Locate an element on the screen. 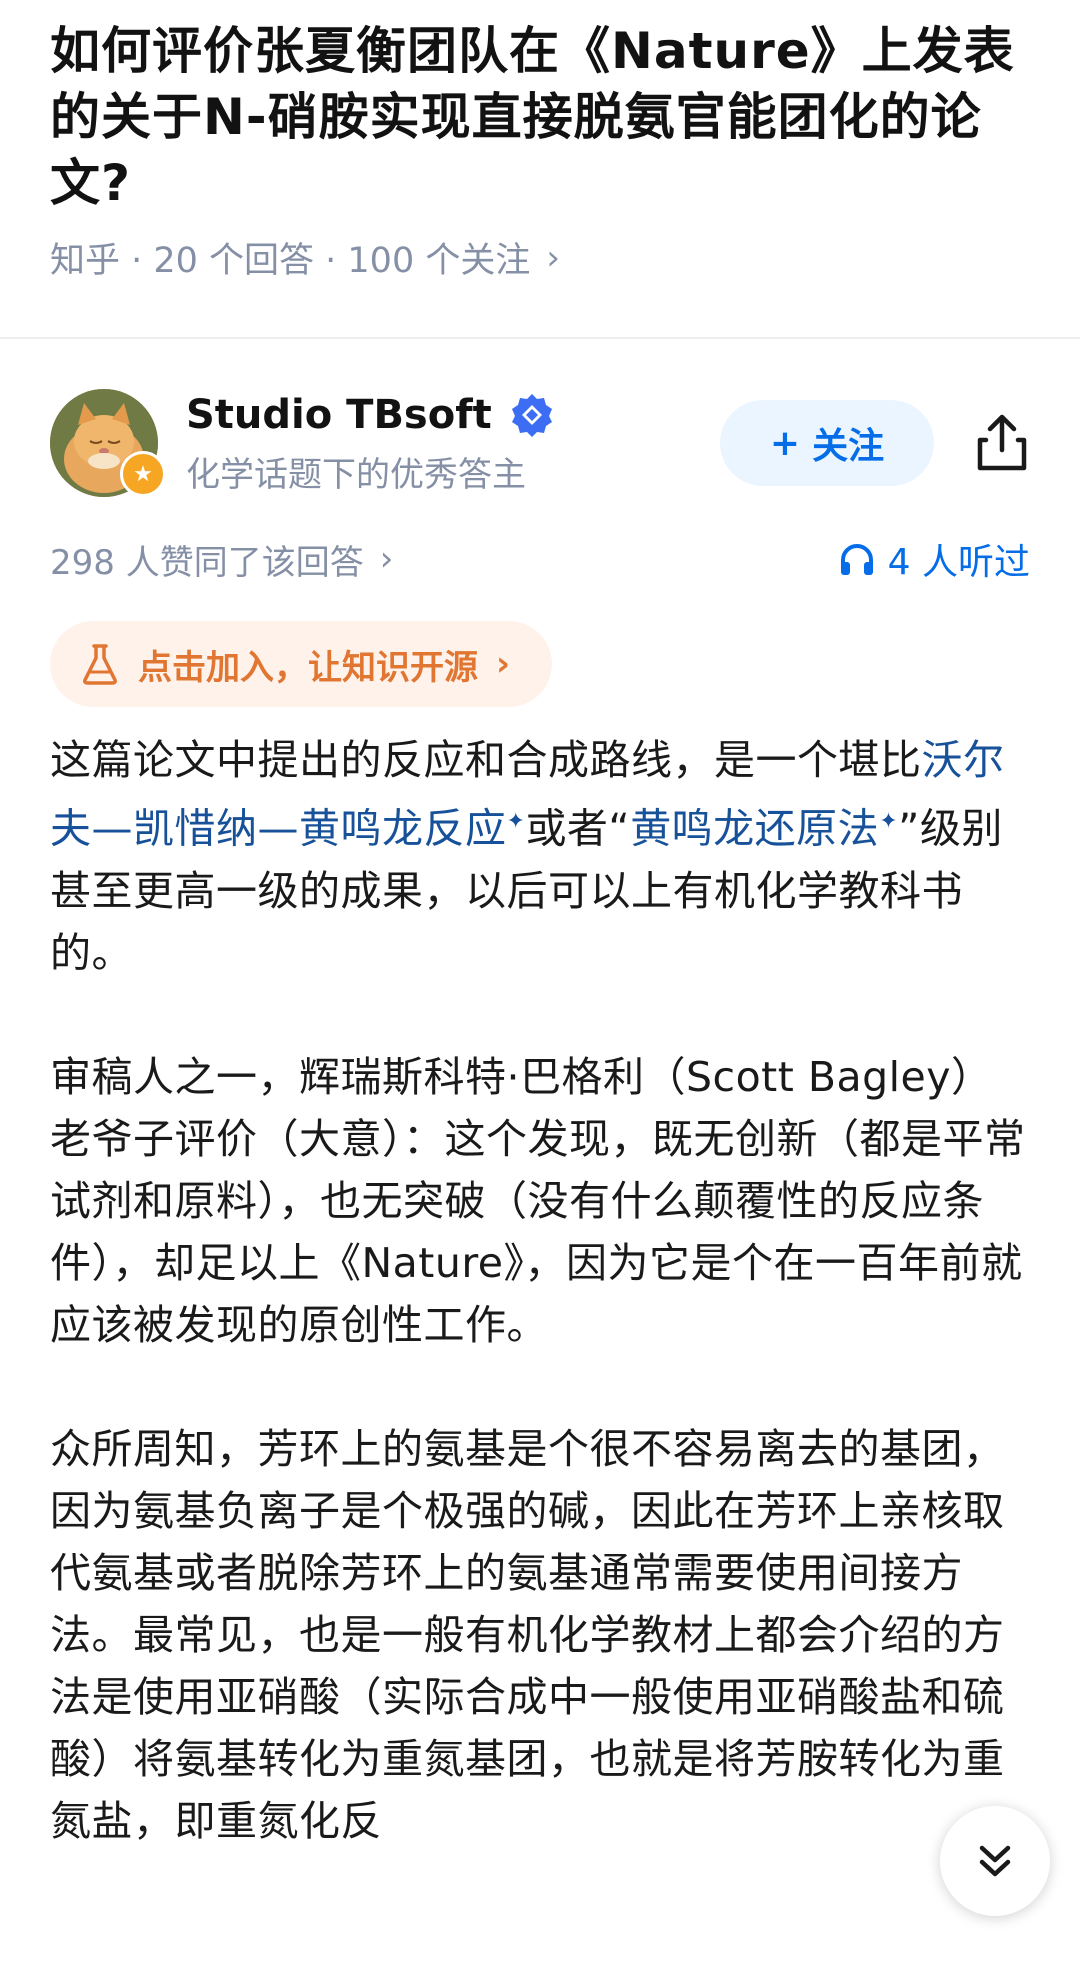  author-name: Studio TBsoft is located at coordinates (339, 414).